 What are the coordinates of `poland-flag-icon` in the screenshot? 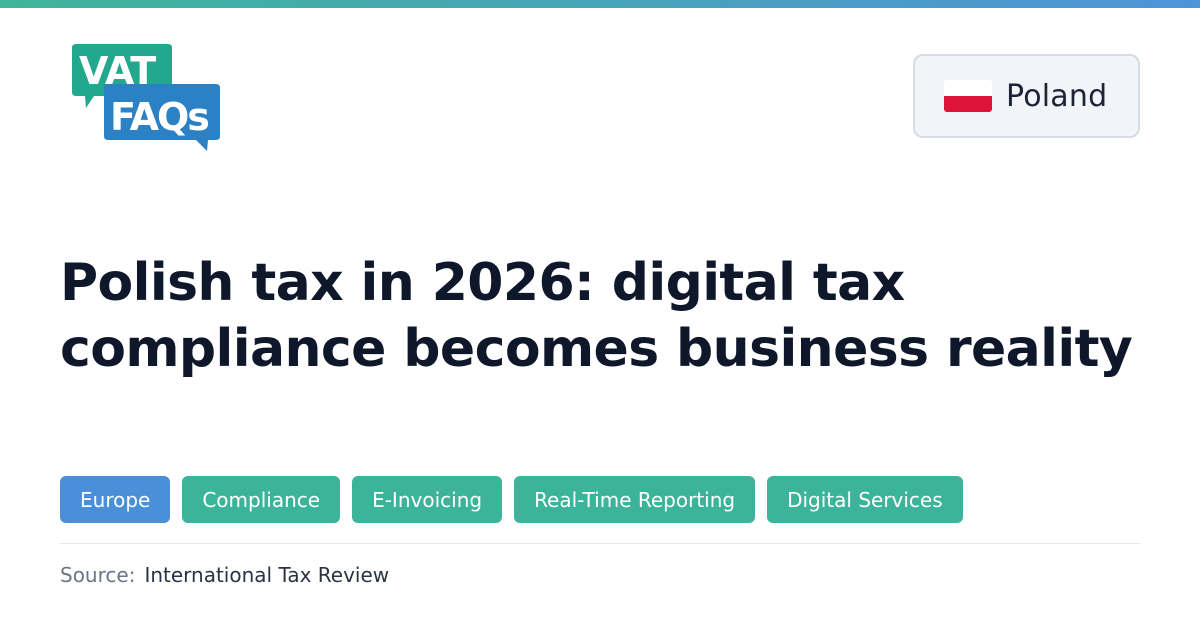 It's located at (968, 96).